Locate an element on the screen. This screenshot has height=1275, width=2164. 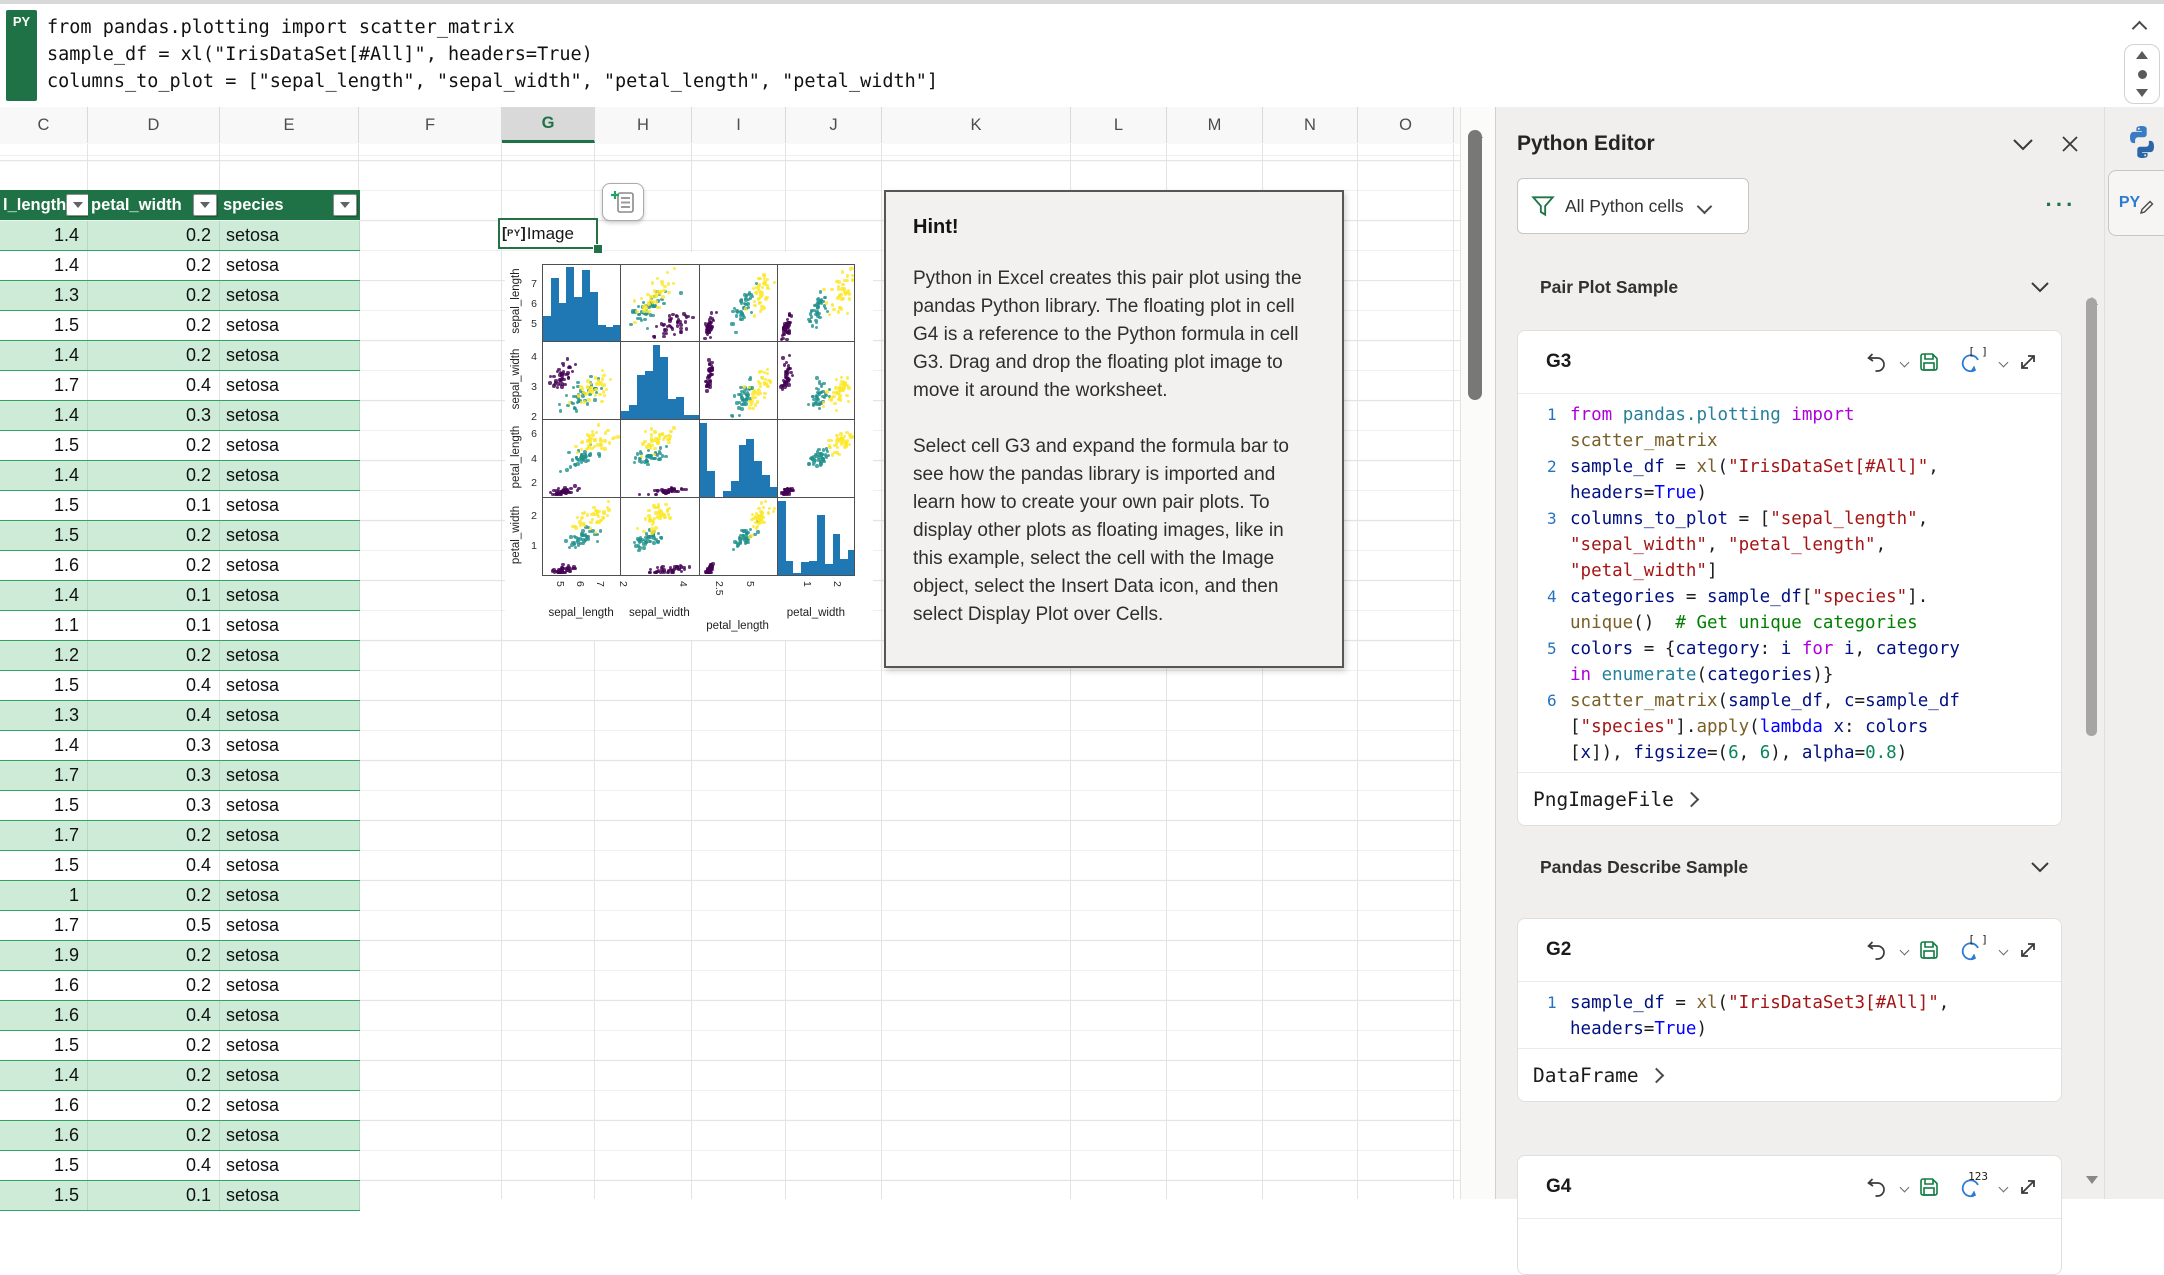
table-row: 1.5 0.4 setosa is located at coordinates (180, 866).